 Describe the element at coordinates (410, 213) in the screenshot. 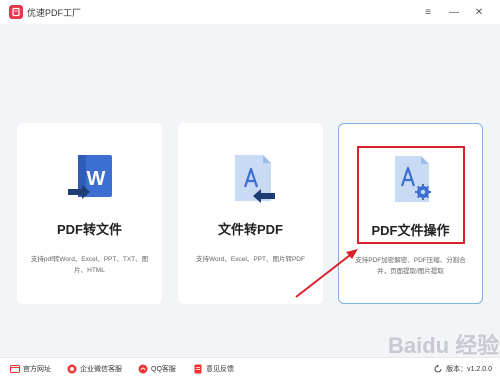

I see `card-pdf-operations: PDF文件操作 支持PDF加密解密、PDF压缩、分割合并，页面提取/图片提取` at that location.